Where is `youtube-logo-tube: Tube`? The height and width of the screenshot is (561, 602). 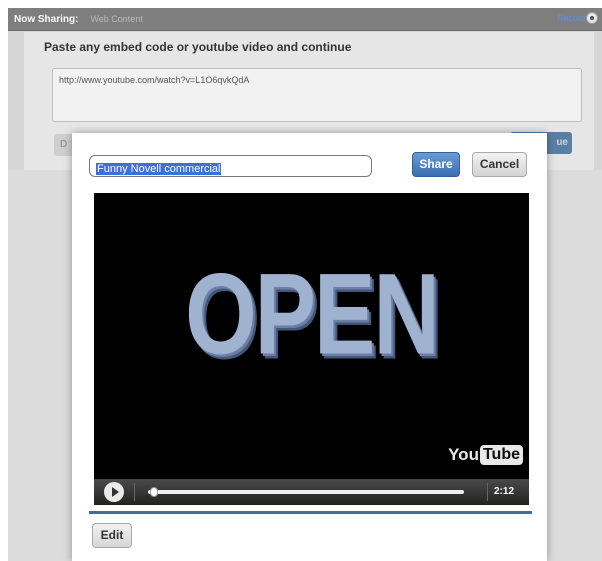 youtube-logo-tube: Tube is located at coordinates (501, 455).